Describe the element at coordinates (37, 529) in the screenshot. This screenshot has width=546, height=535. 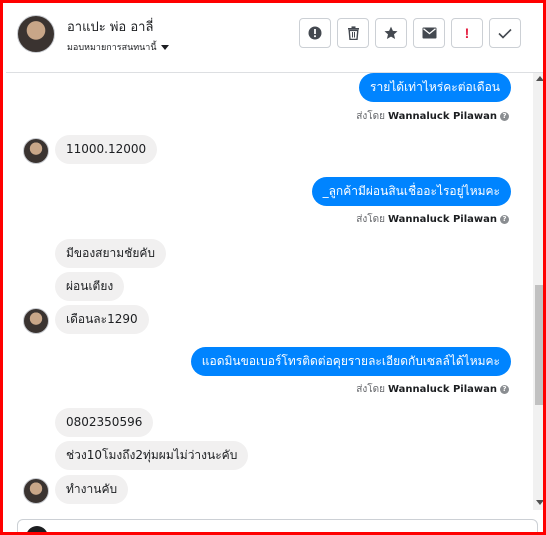
I see `composer-avatar` at that location.